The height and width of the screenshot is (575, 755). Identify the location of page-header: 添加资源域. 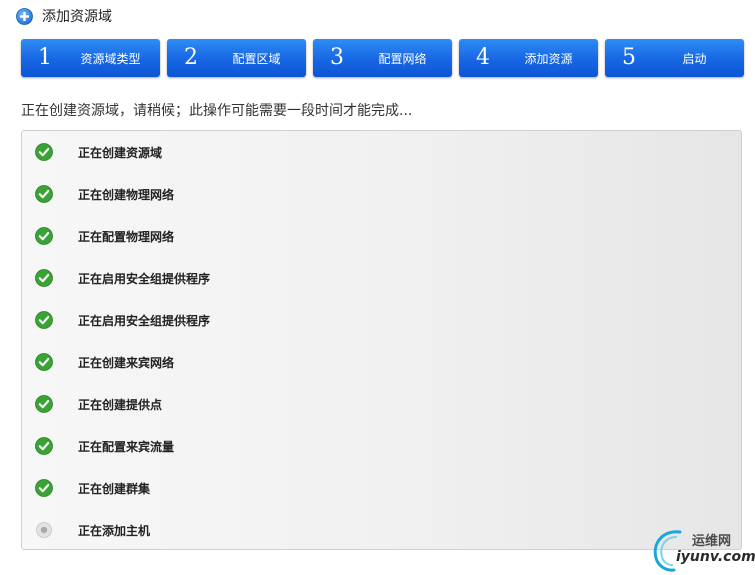
(64, 16).